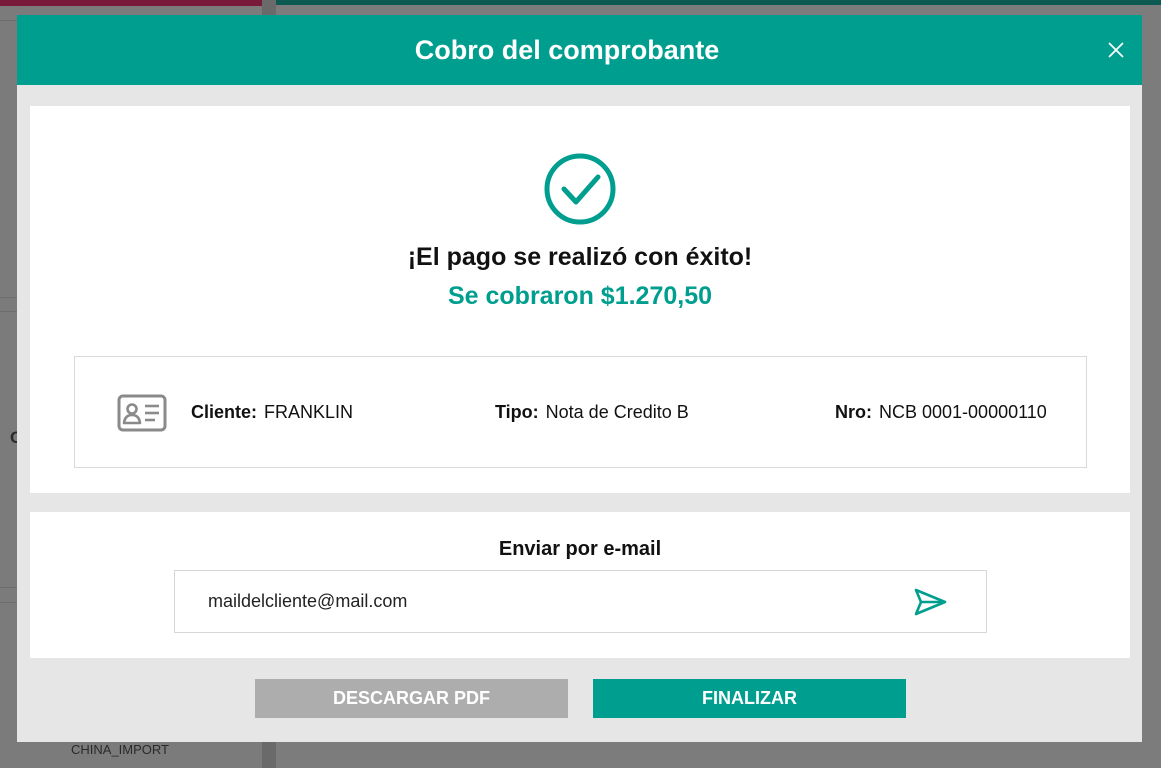 The width and height of the screenshot is (1161, 768). What do you see at coordinates (580, 296) in the screenshot?
I see `charged-amount: Se cobraron $1.270,50` at bounding box center [580, 296].